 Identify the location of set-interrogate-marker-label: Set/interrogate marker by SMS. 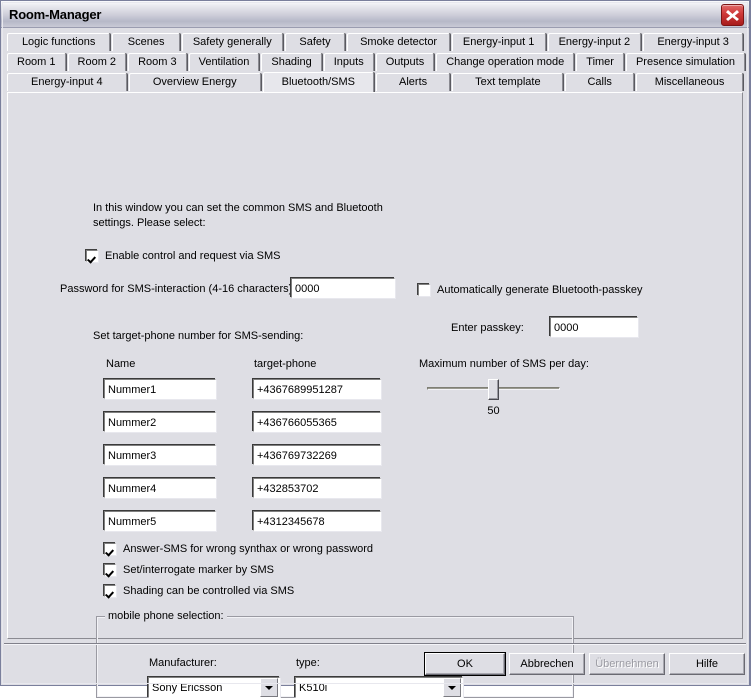
(199, 570).